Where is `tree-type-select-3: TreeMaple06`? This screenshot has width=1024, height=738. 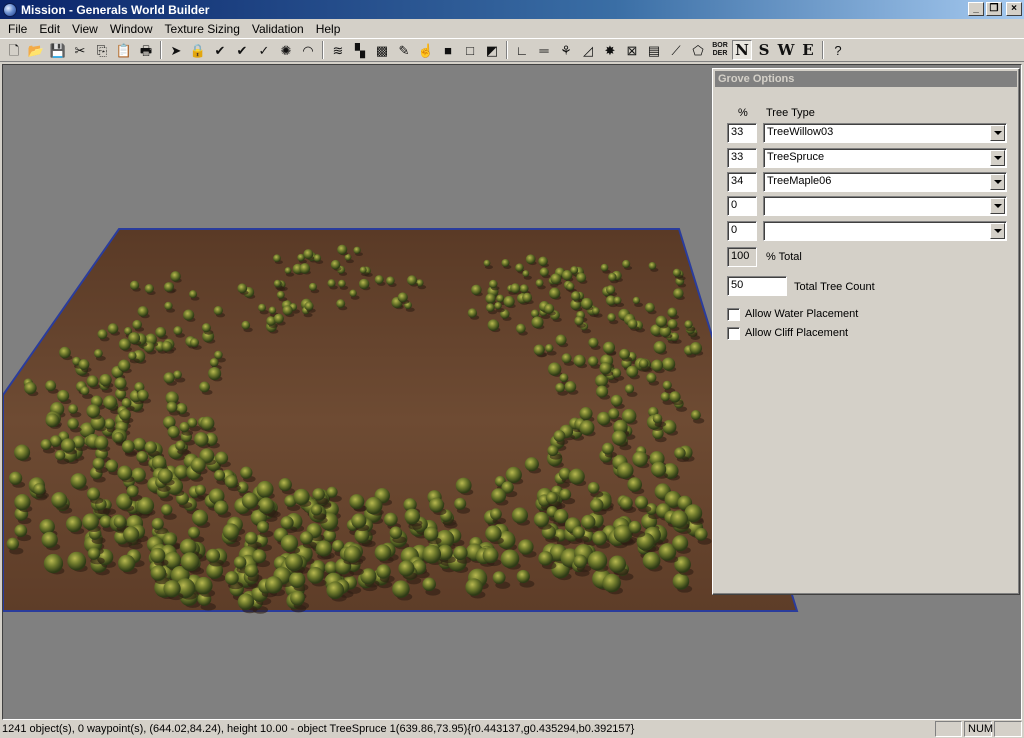
tree-type-select-3: TreeMaple06 is located at coordinates (885, 182).